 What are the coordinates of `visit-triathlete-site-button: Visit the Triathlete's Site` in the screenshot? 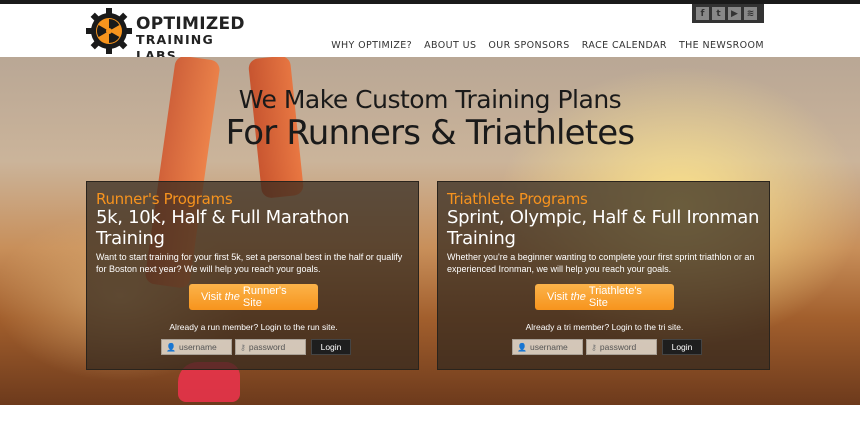 It's located at (604, 297).